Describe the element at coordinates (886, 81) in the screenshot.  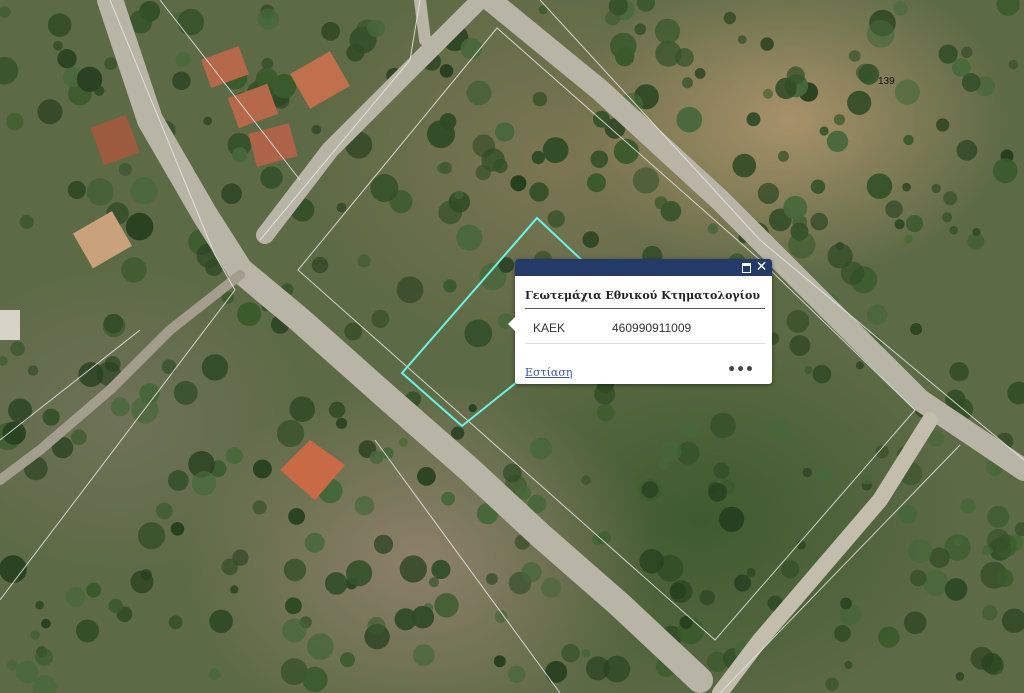
I see `parcel-number-label: 139` at that location.